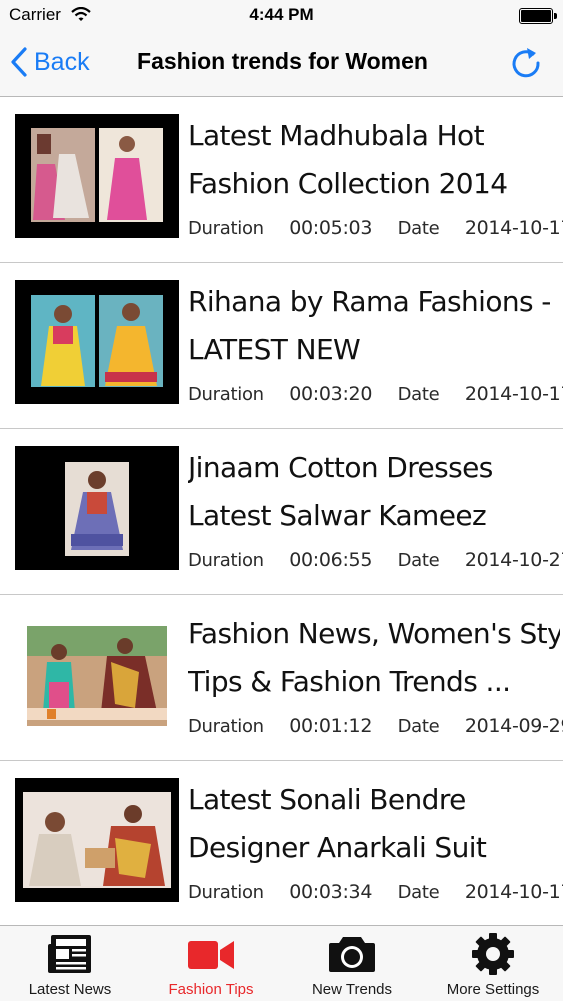 The height and width of the screenshot is (1001, 563). Describe the element at coordinates (282, 61) in the screenshot. I see `page-title: Fashion trends for Women` at that location.